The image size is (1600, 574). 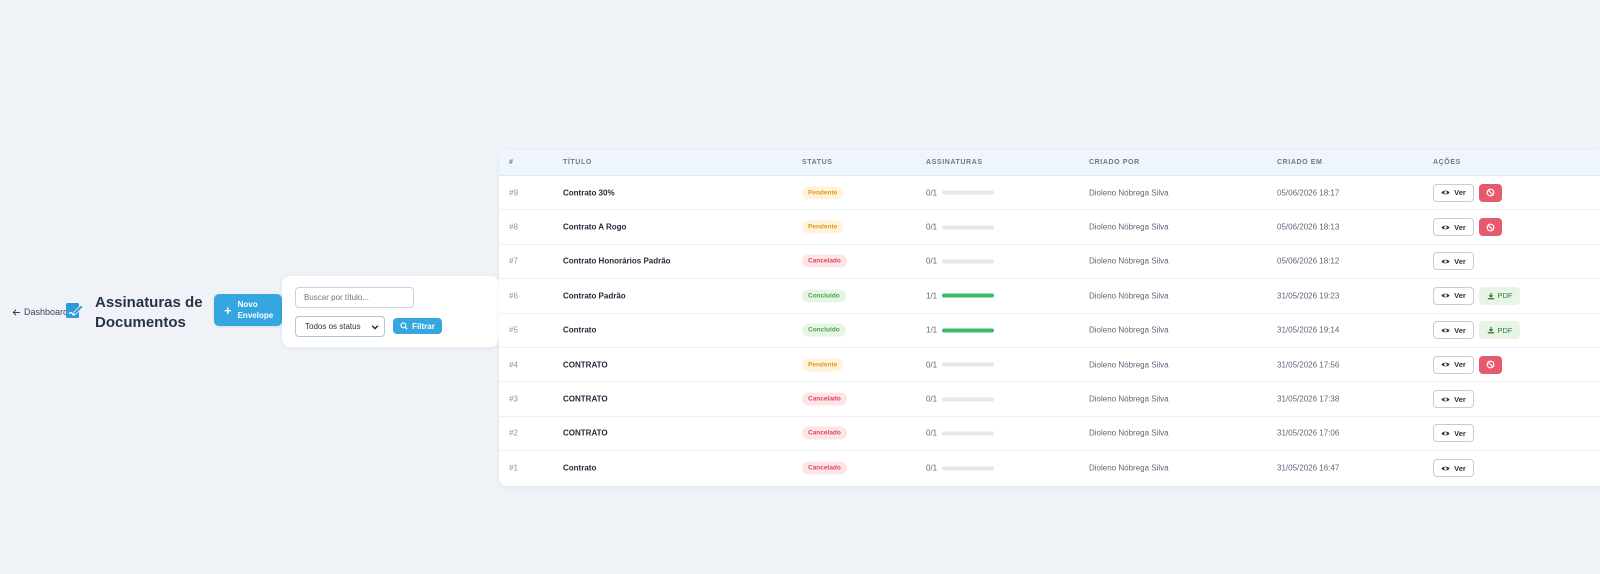 What do you see at coordinates (1114, 162) in the screenshot?
I see `col-header-created-by: CRIADO POR` at bounding box center [1114, 162].